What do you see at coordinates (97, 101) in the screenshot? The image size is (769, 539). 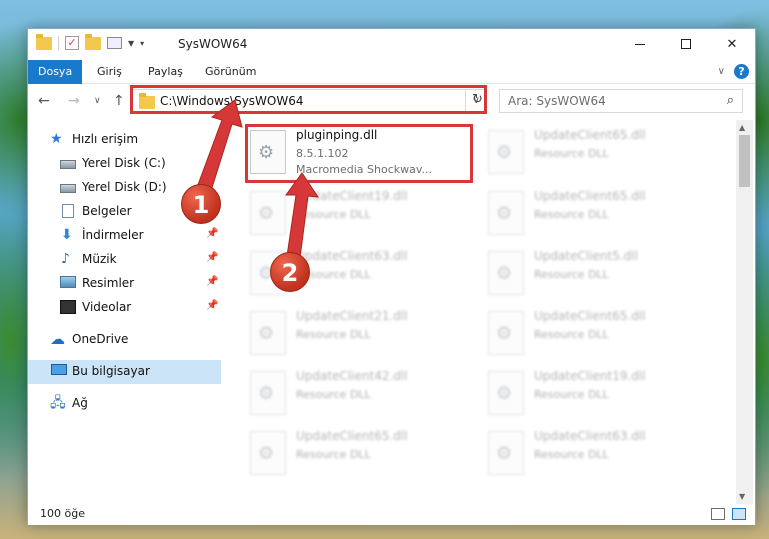 I see `recent-locations-icon: ∨` at bounding box center [97, 101].